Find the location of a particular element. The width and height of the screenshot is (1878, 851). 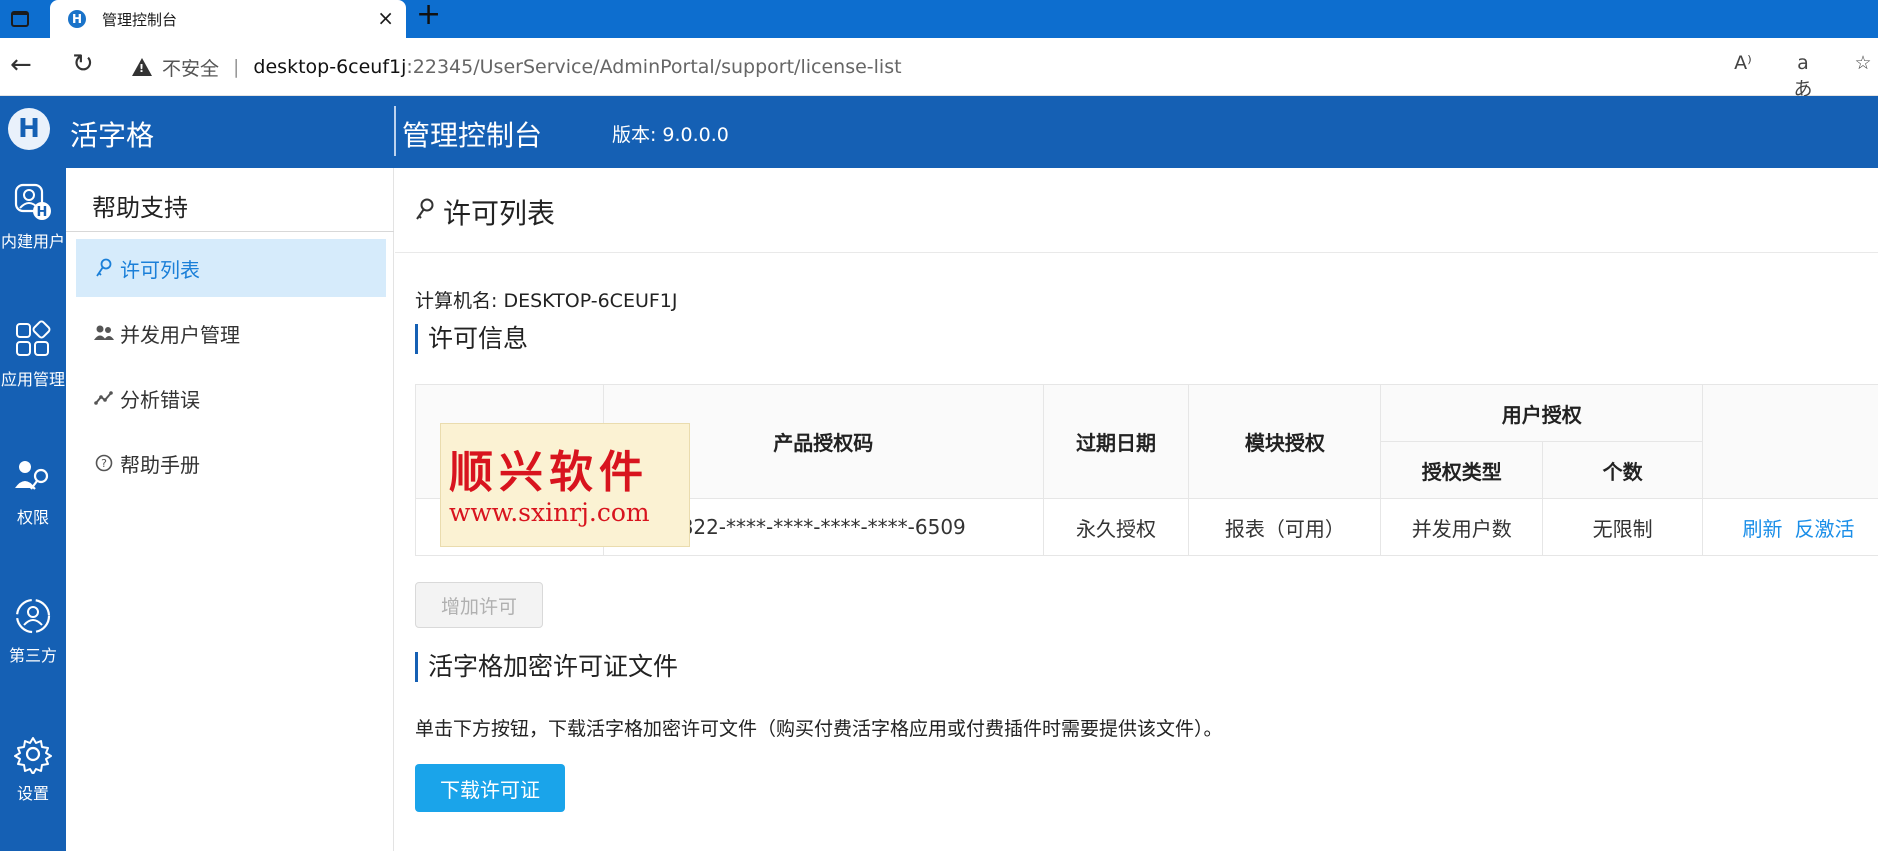

cell-expiry: 永久授权 is located at coordinates (1116, 527).